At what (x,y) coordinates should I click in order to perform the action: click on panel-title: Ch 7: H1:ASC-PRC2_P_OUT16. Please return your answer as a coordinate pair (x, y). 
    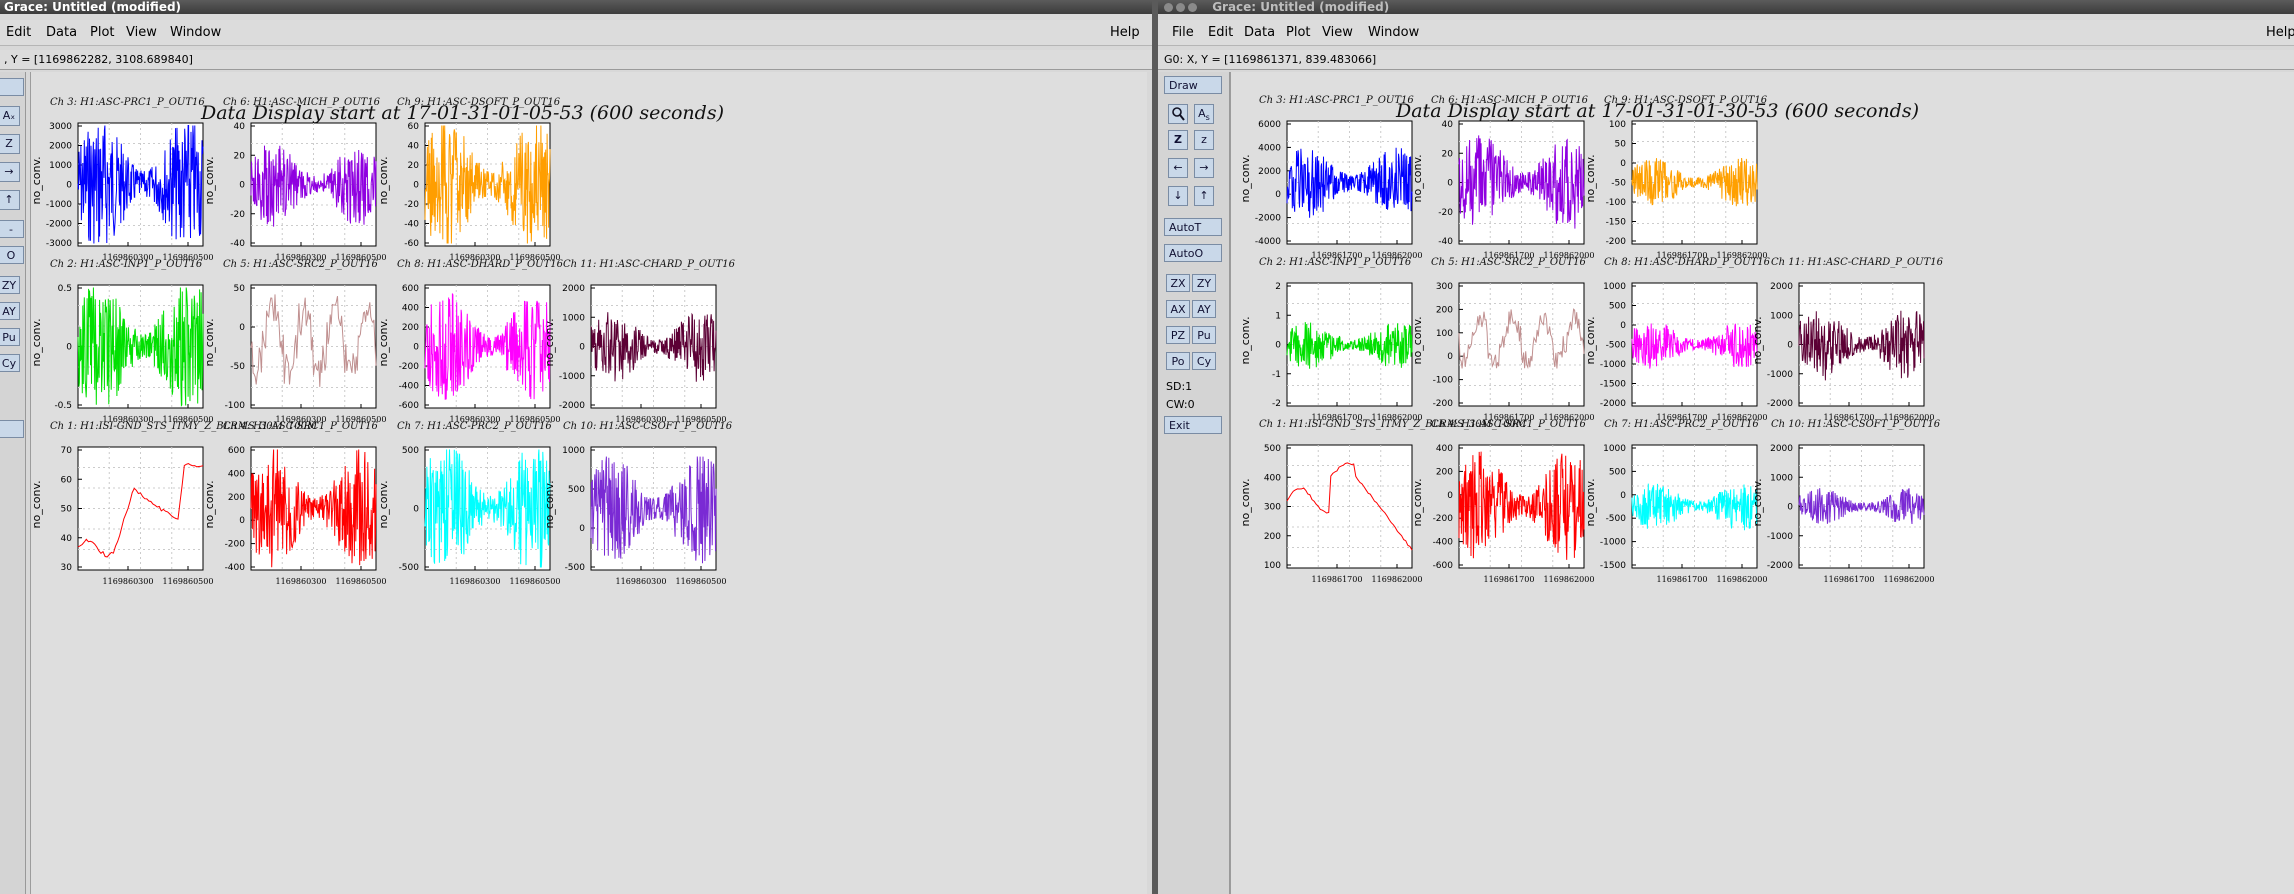
    Looking at the image, I should click on (1681, 424).